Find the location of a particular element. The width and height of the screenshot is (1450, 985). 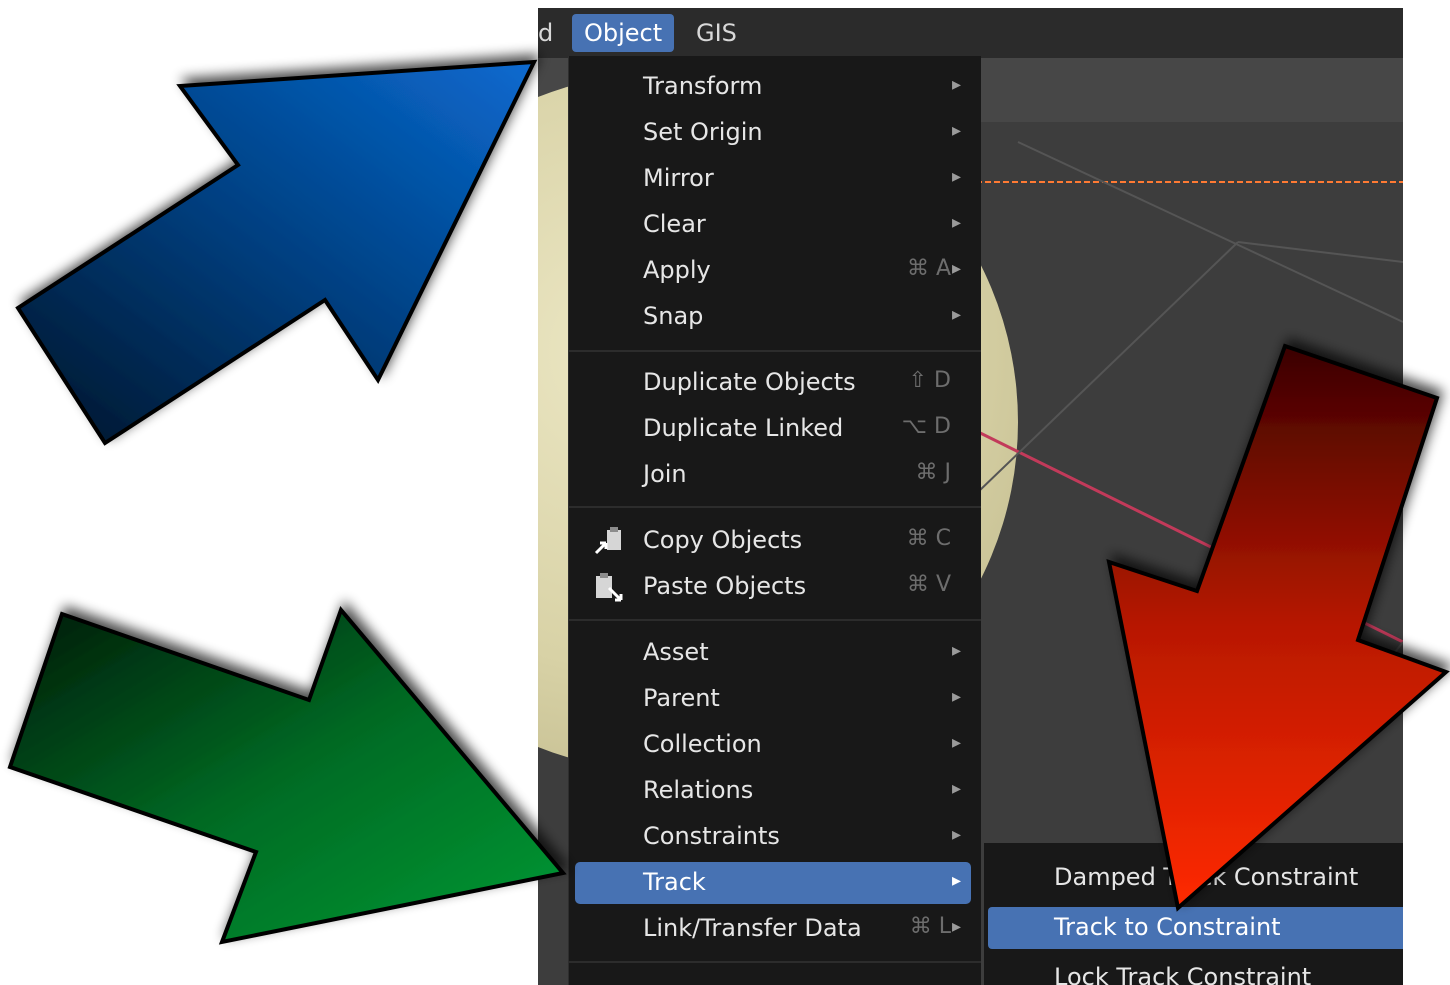

blue-arrow-icon is located at coordinates (276, 252).